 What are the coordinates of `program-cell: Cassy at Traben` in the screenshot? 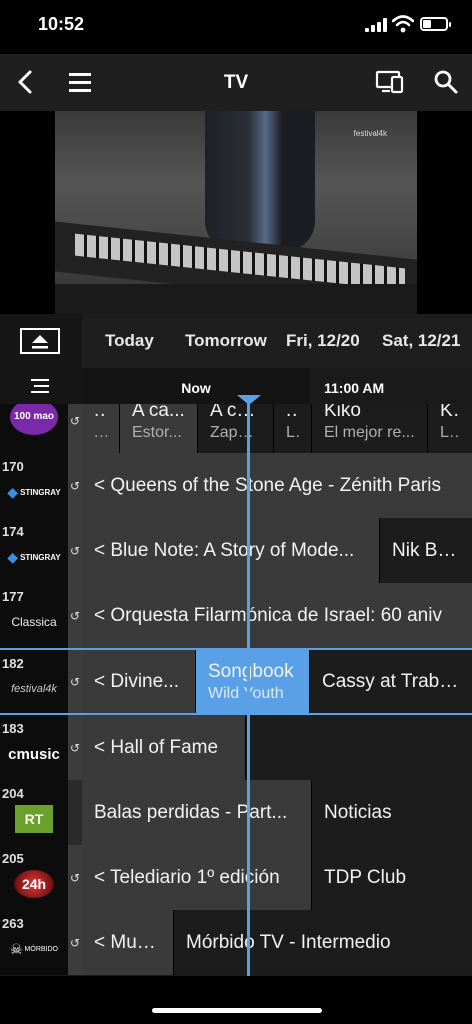 It's located at (391, 681).